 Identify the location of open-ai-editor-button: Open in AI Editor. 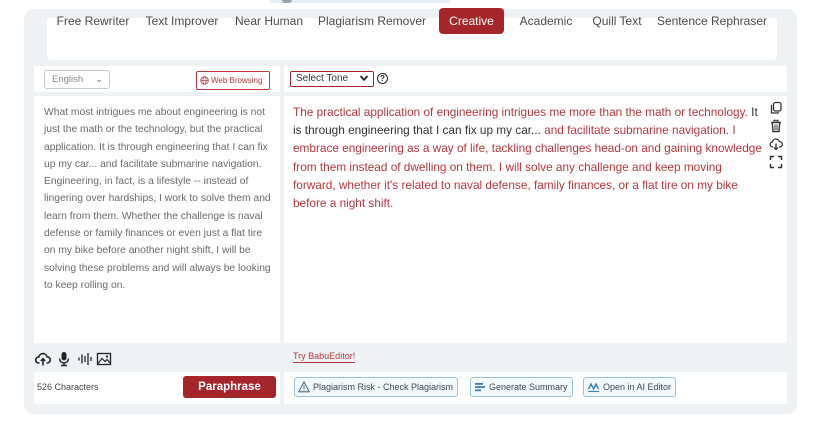
(630, 387).